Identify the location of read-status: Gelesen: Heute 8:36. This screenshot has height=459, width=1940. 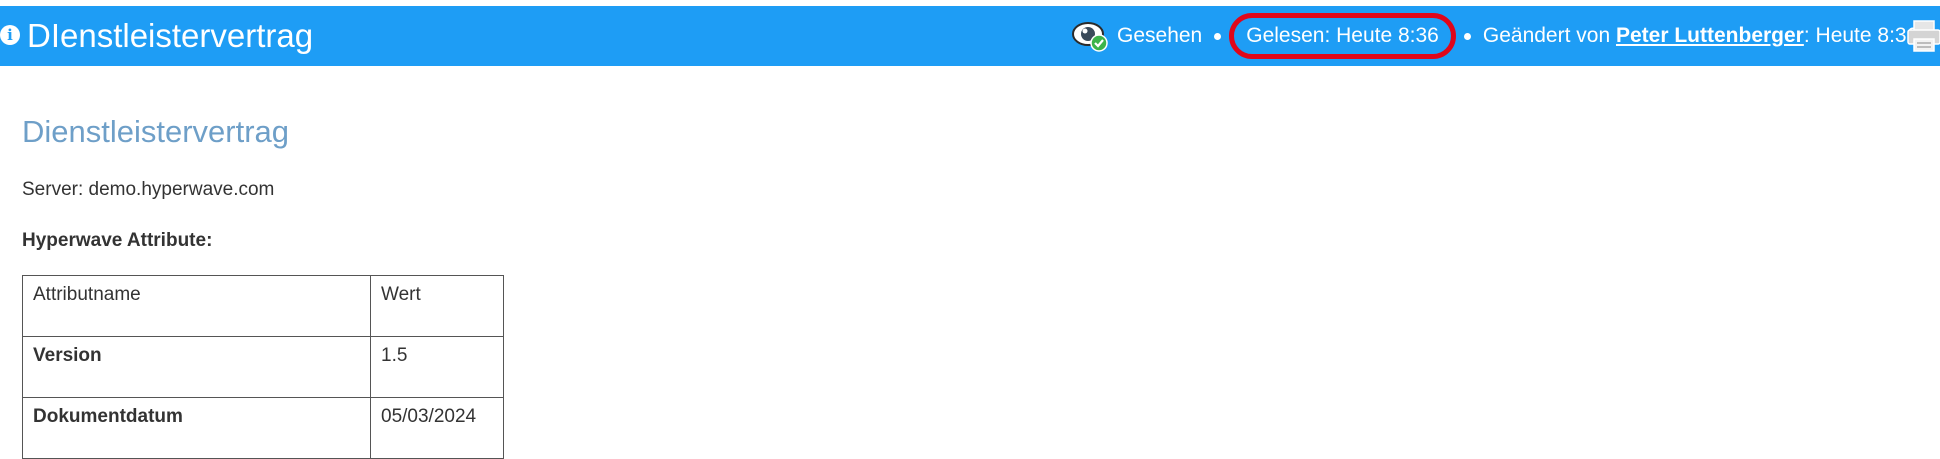
(1342, 36).